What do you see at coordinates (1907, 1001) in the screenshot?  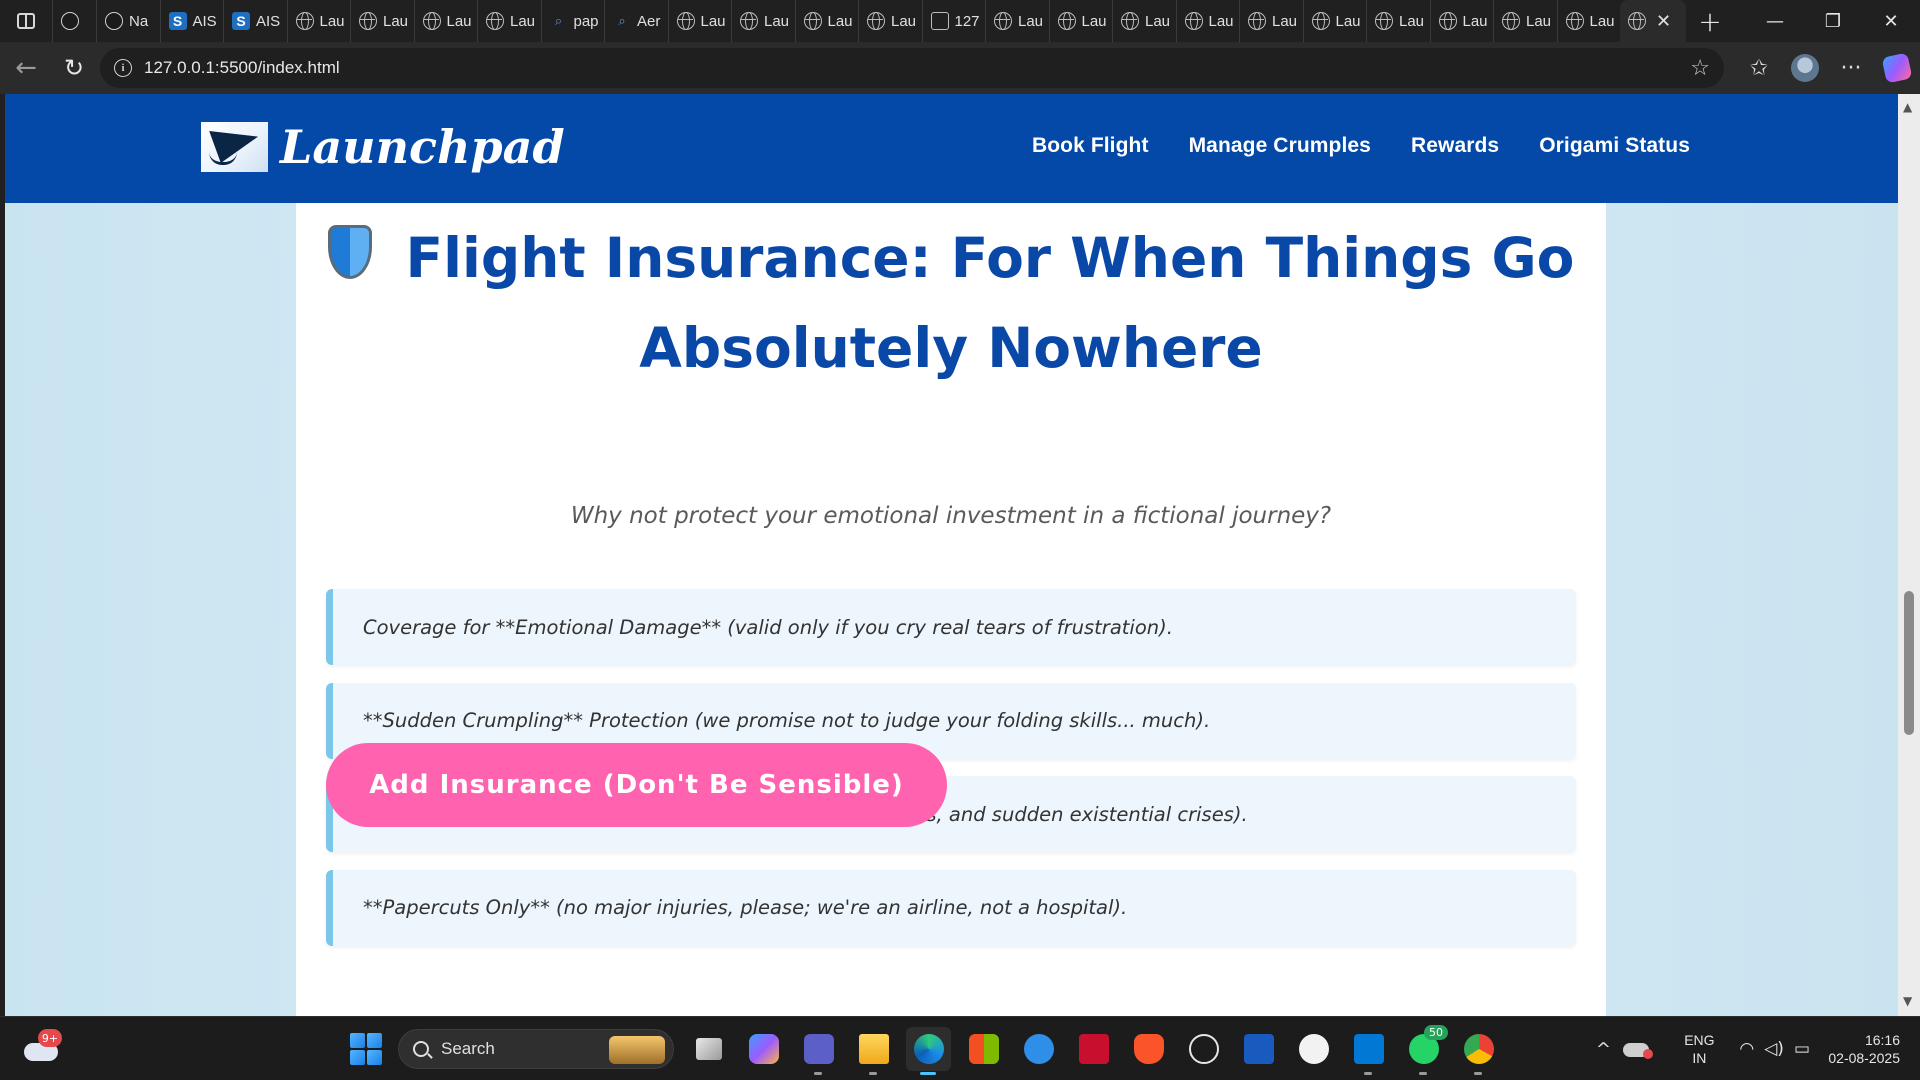 I see `scroll-down-icon: ▼` at bounding box center [1907, 1001].